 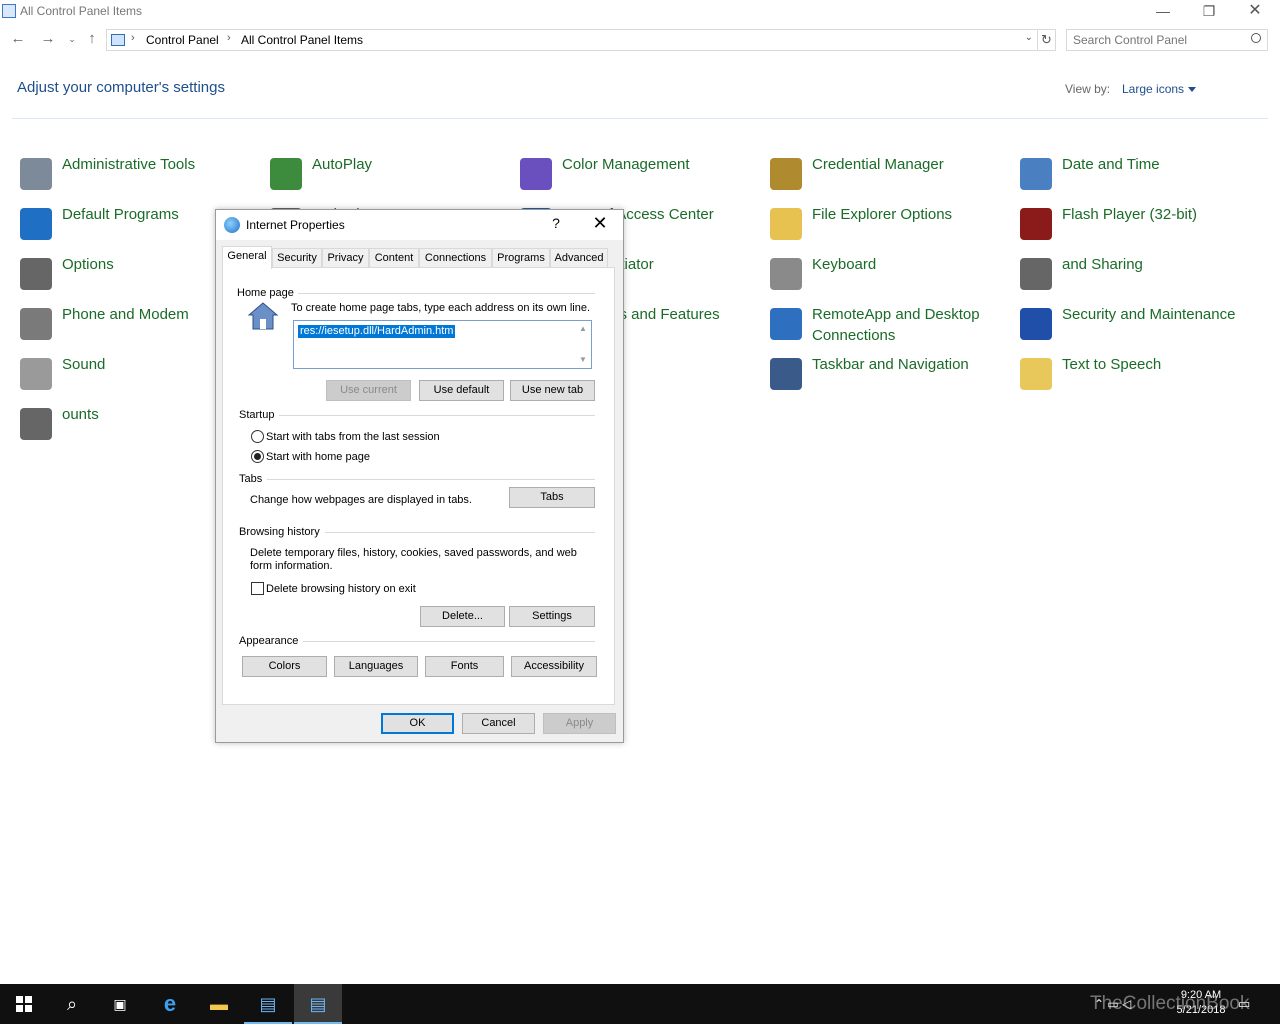 I want to click on cp-item-label: Security and Maintenance, so click(x=1149, y=314).